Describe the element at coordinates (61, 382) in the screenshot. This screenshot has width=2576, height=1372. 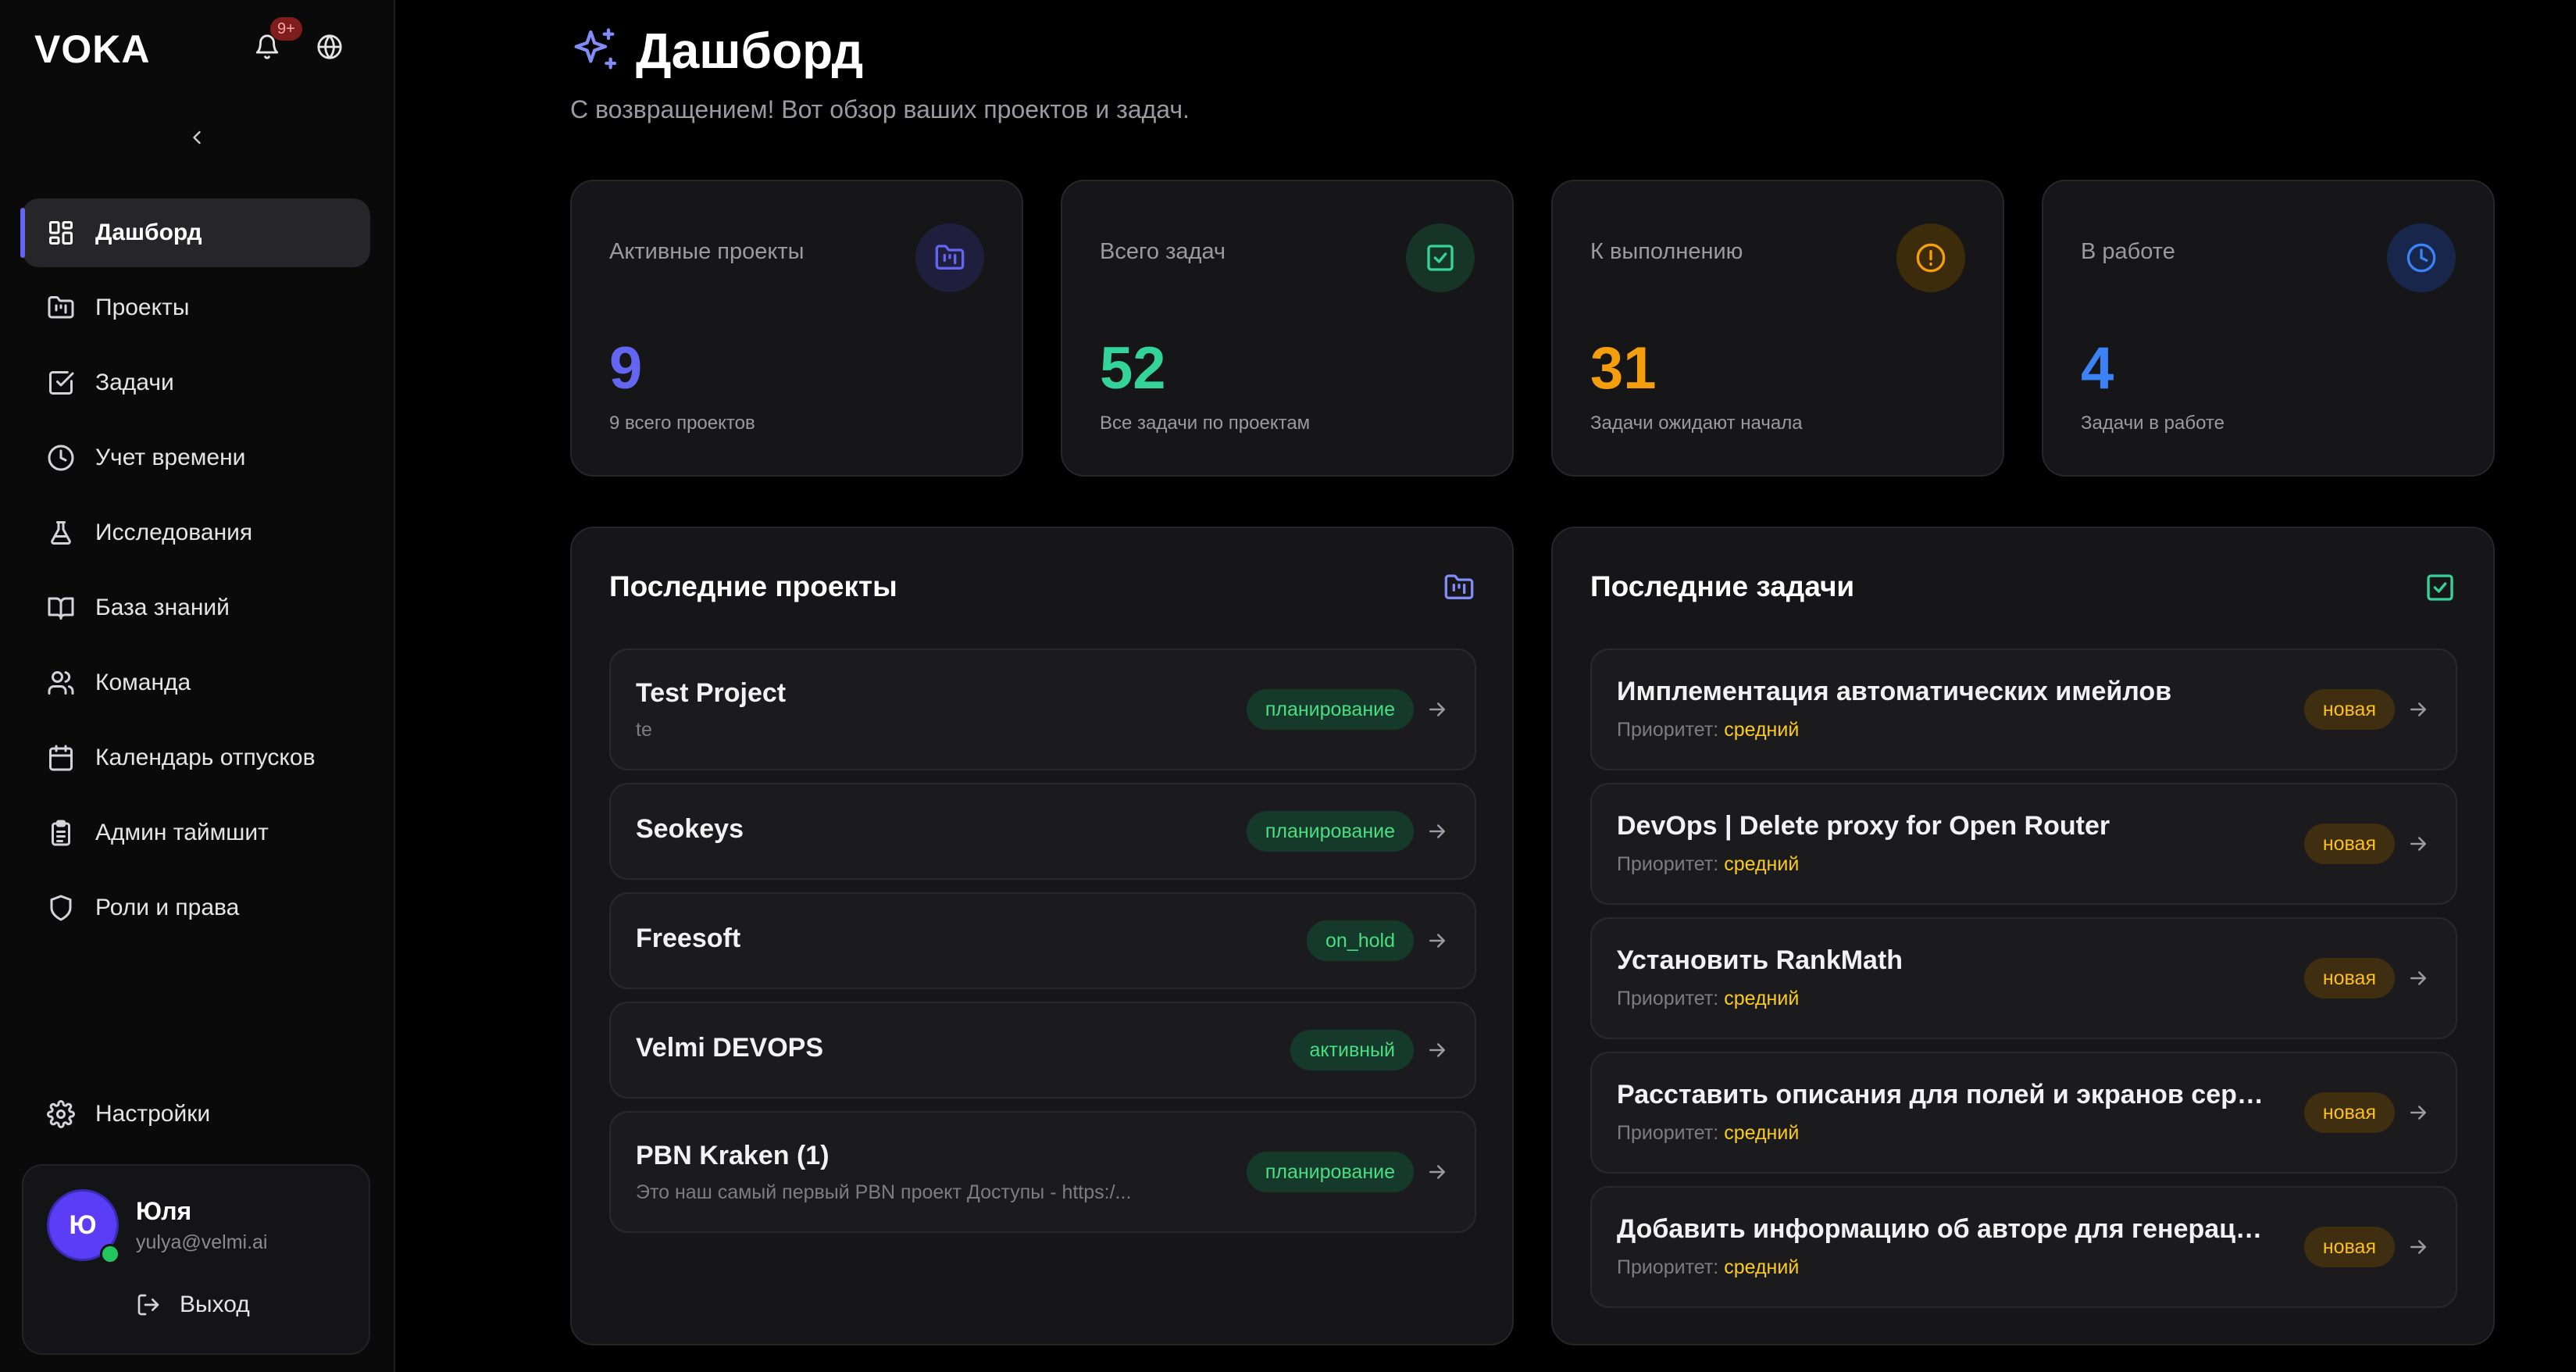
I see `task-check-icon` at that location.